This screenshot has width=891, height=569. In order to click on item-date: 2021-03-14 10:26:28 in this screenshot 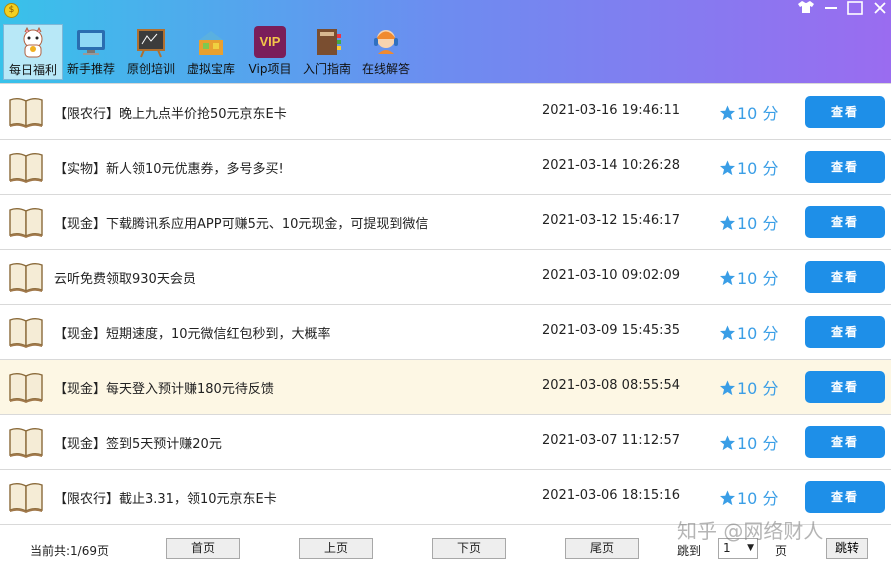, I will do `click(611, 165)`.